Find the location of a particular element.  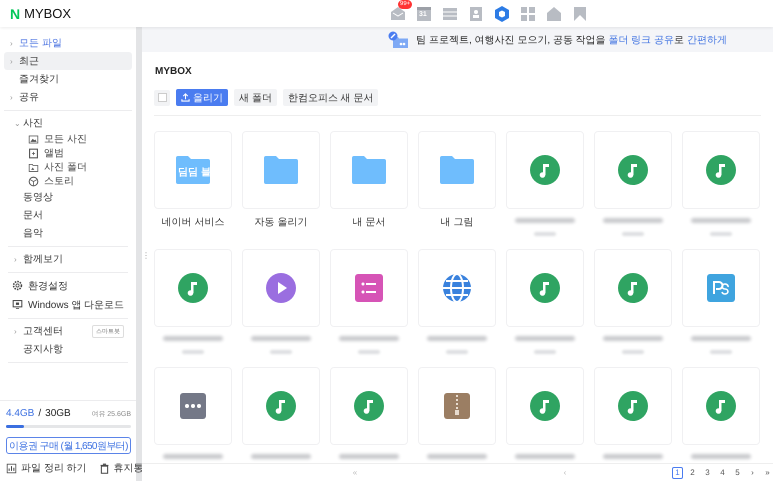

toolbar-button: 새 폴더 is located at coordinates (255, 97).